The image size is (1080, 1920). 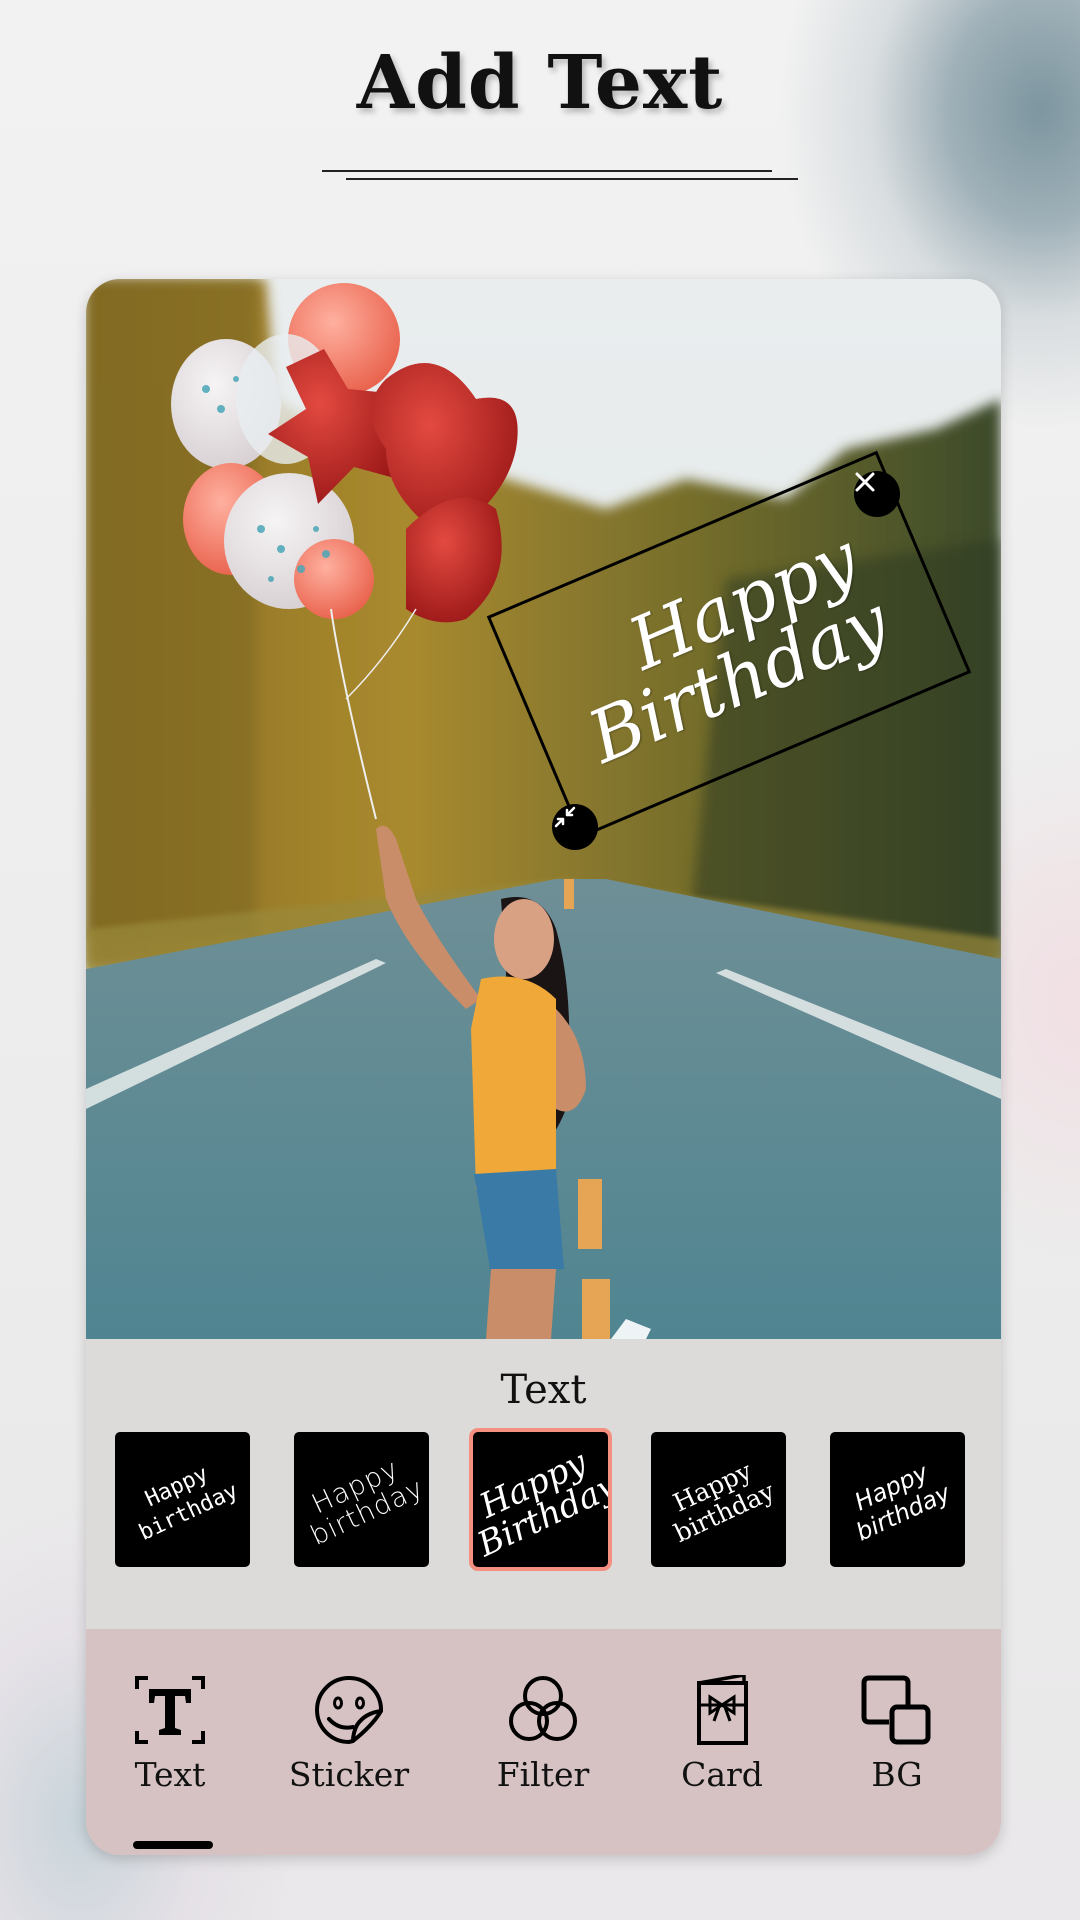 What do you see at coordinates (349, 1710) in the screenshot?
I see `sticker-icon` at bounding box center [349, 1710].